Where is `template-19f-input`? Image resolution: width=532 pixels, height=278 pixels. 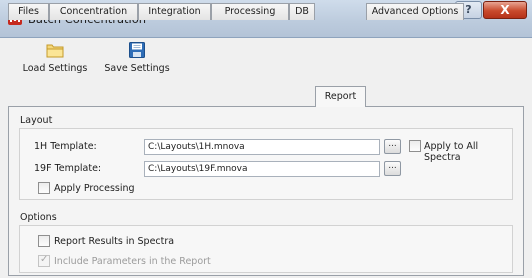
template-19f-input is located at coordinates (262, 169).